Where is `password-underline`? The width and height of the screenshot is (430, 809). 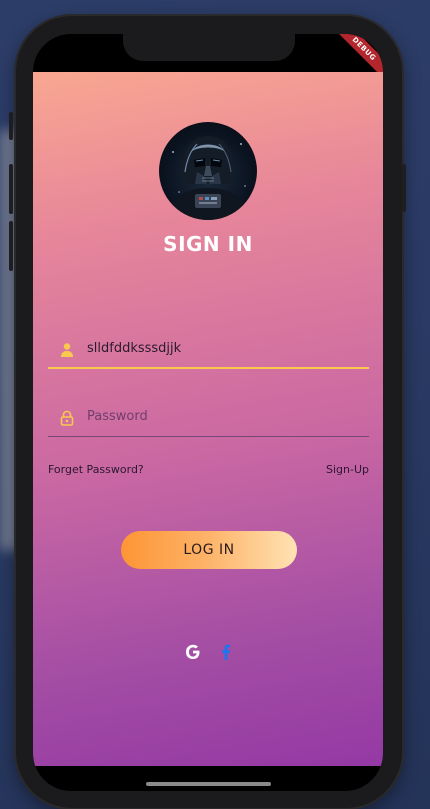 password-underline is located at coordinates (208, 436).